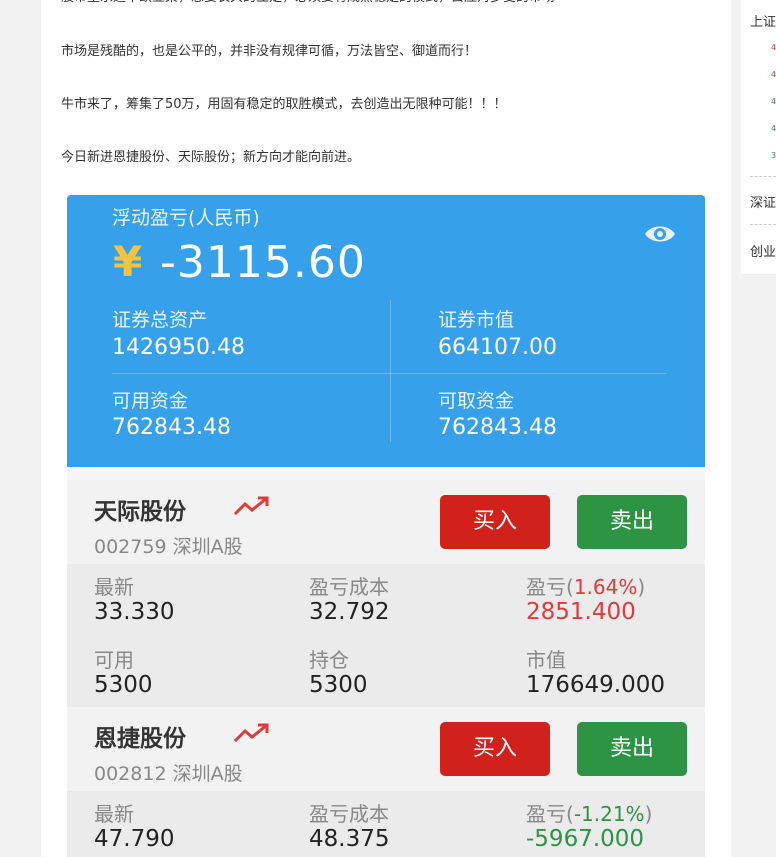  I want to click on sidebar-item-shenzhen: 深证, so click(763, 201).